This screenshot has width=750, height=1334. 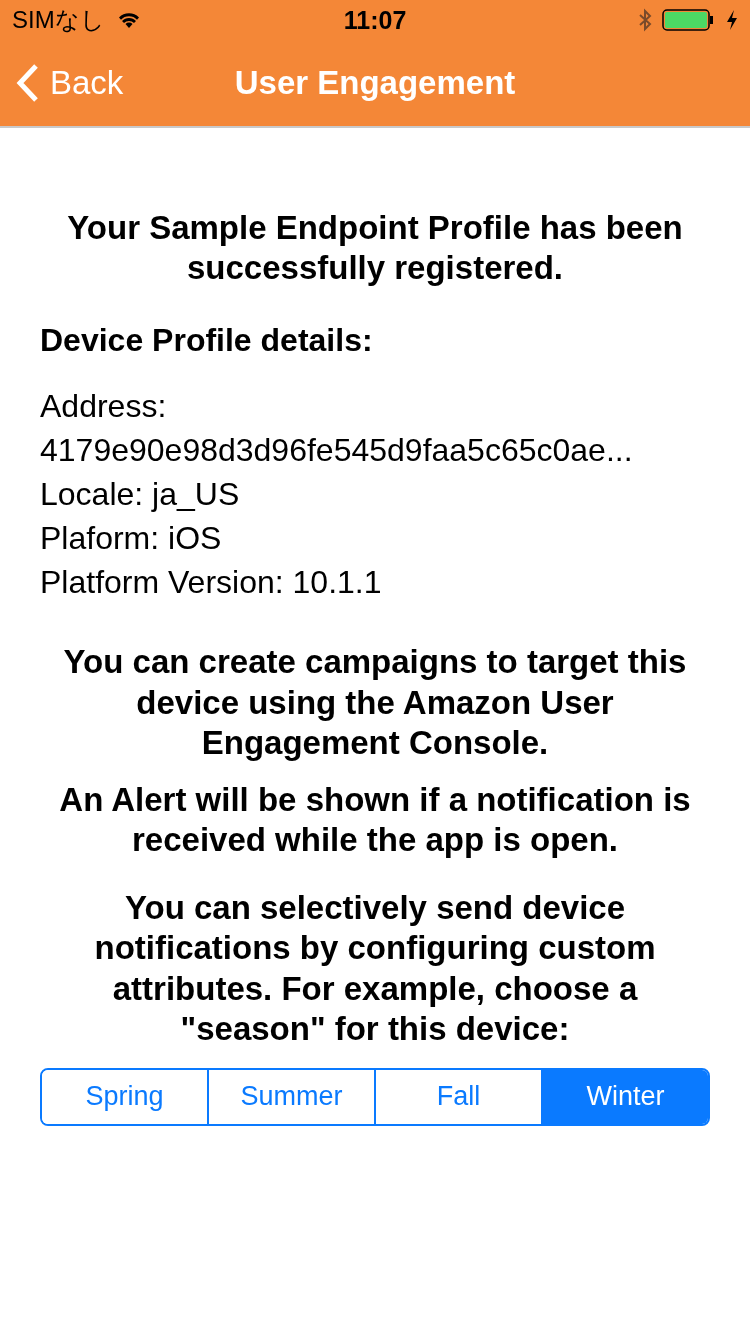 What do you see at coordinates (128, 20) in the screenshot?
I see `wifi-icon` at bounding box center [128, 20].